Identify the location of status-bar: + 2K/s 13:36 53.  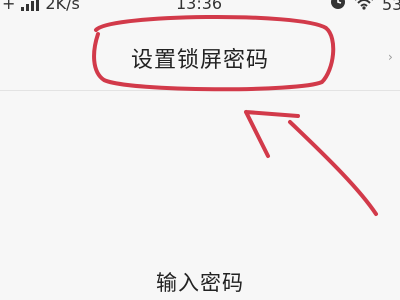
(200, 7).